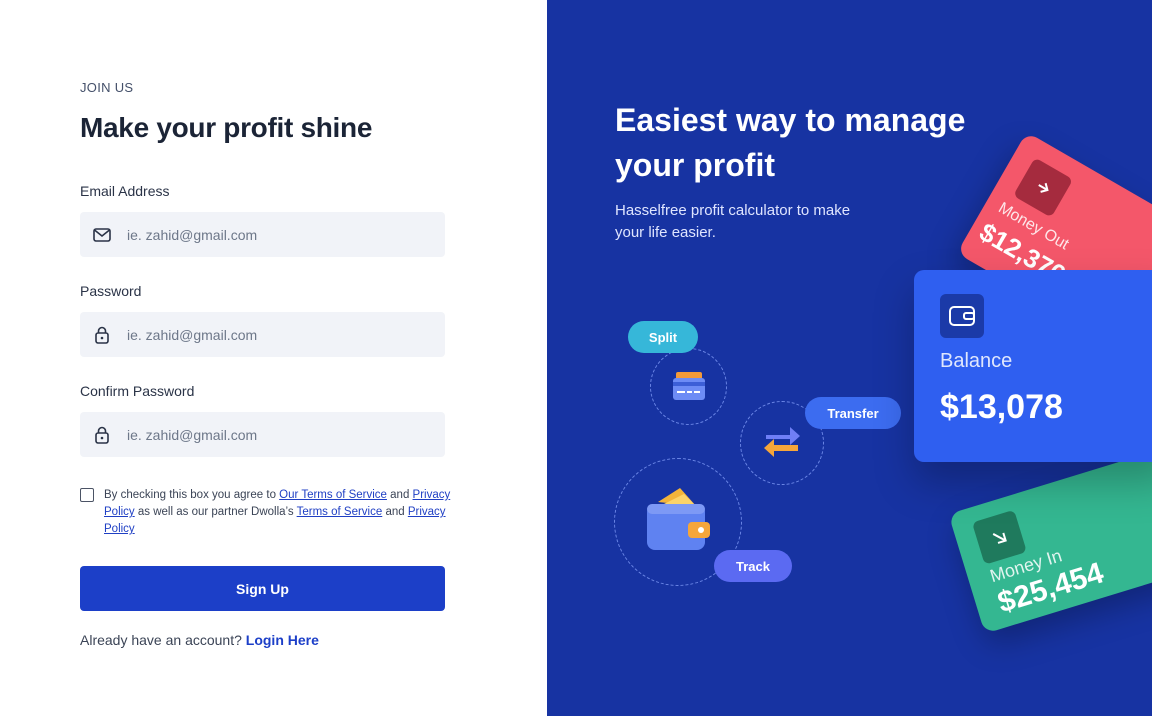  What do you see at coordinates (1001, 407) in the screenshot?
I see `balance-amount: $13,078` at bounding box center [1001, 407].